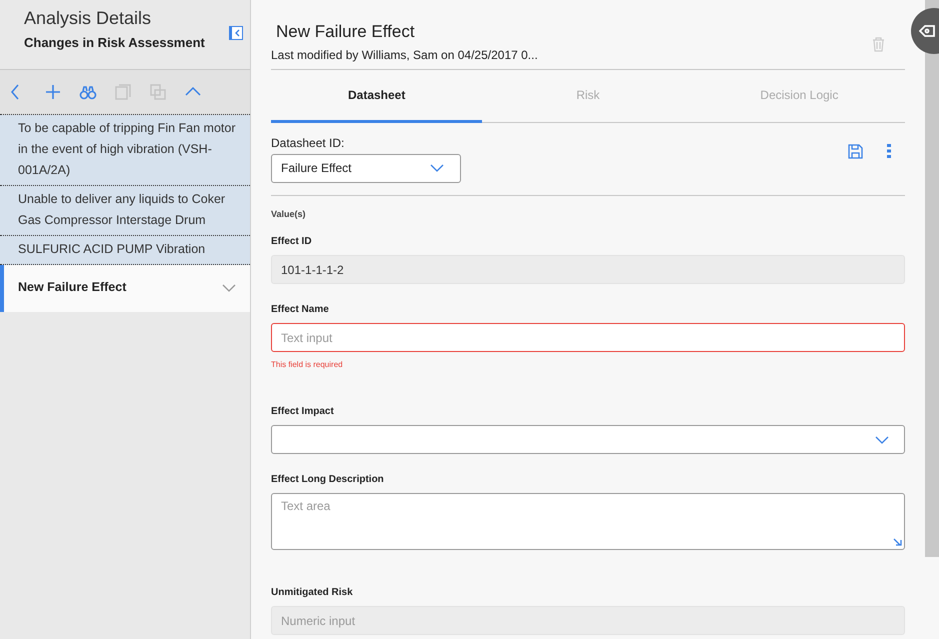 The image size is (939, 639). I want to click on error-message: This field is required, so click(307, 364).